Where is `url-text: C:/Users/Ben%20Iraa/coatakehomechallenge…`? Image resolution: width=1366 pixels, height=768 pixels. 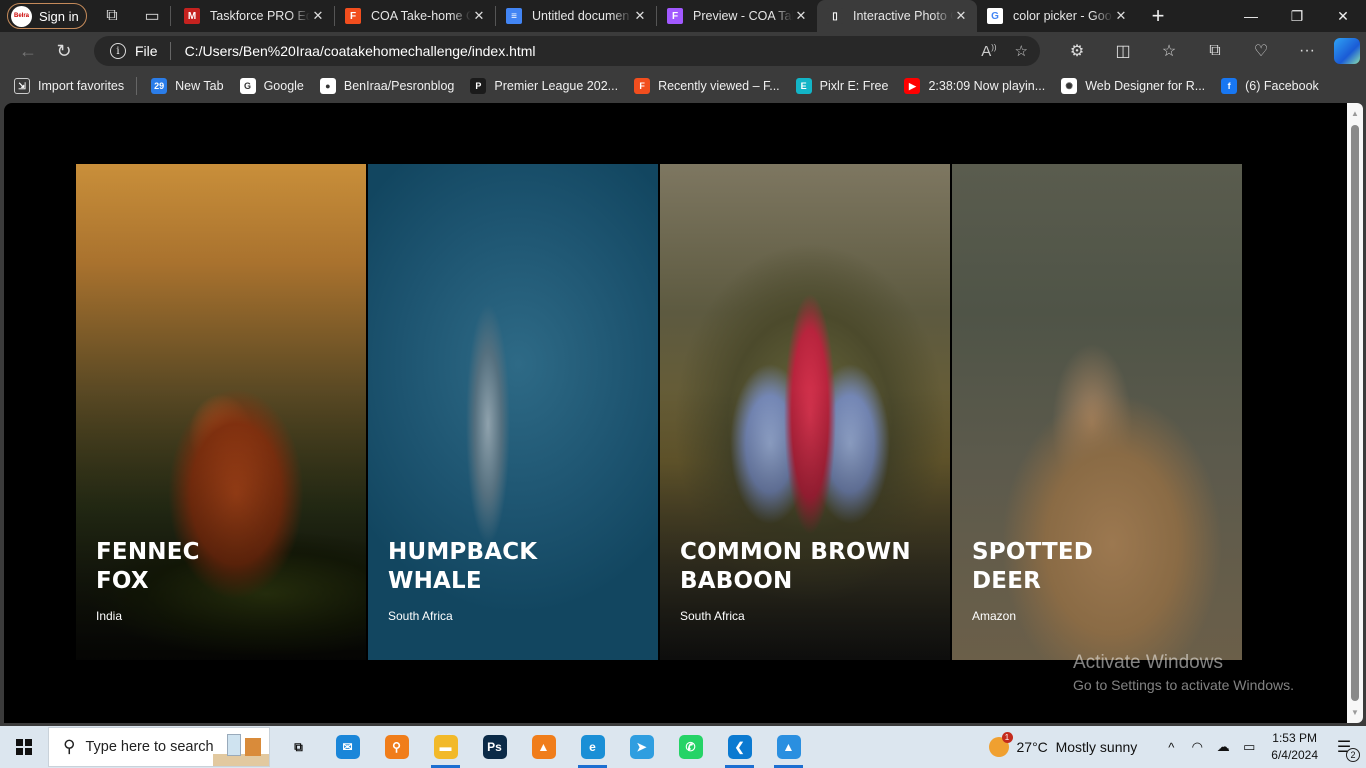 url-text: C:/Users/Ben%20Iraa/coatakehomechallenge… is located at coordinates (360, 51).